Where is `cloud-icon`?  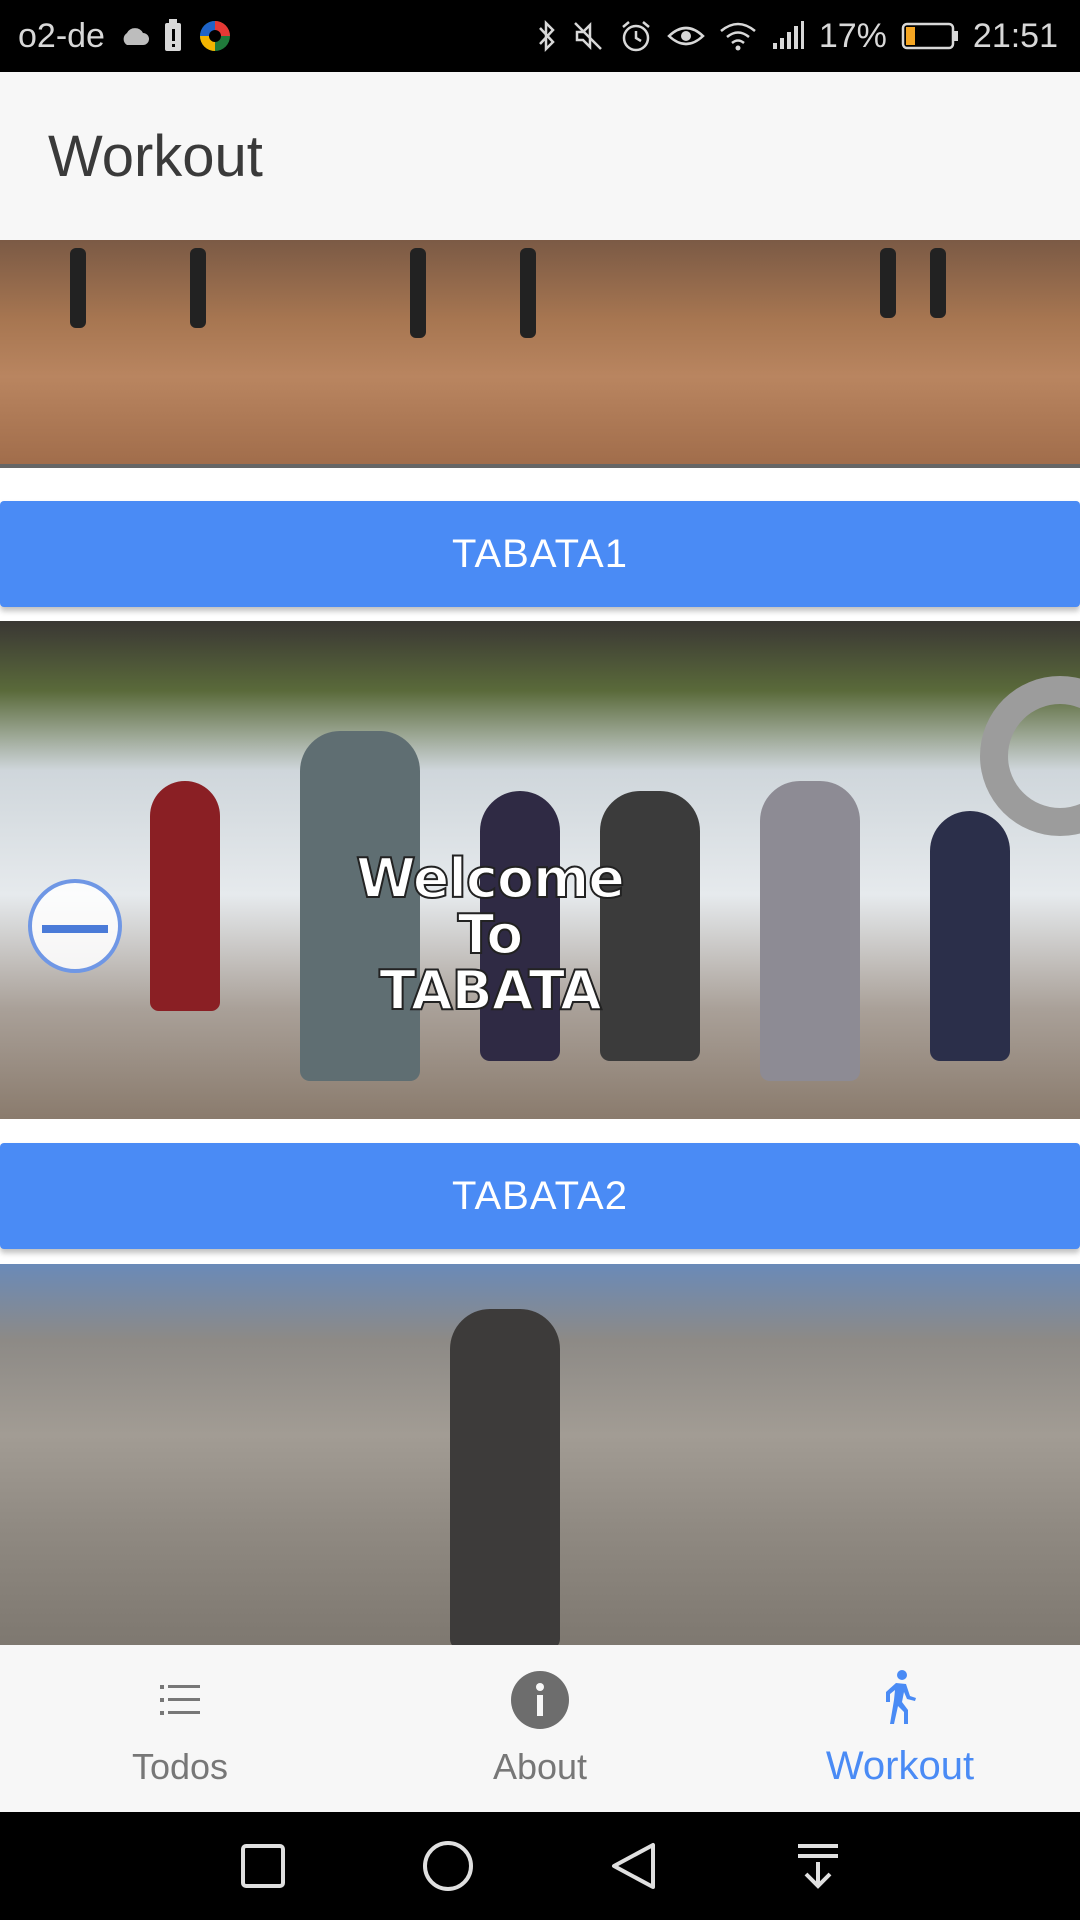 cloud-icon is located at coordinates (134, 36).